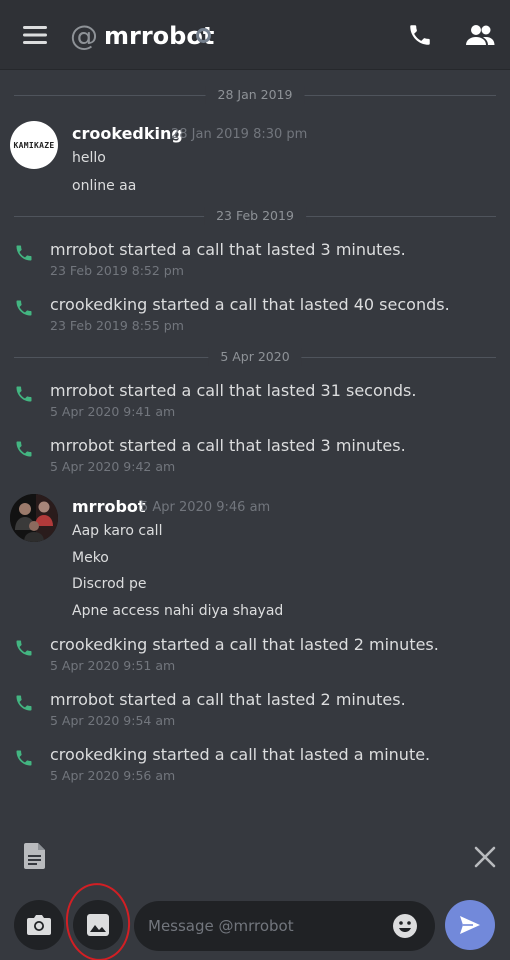 This screenshot has width=510, height=960. Describe the element at coordinates (485, 857) in the screenshot. I see `close-icon` at that location.